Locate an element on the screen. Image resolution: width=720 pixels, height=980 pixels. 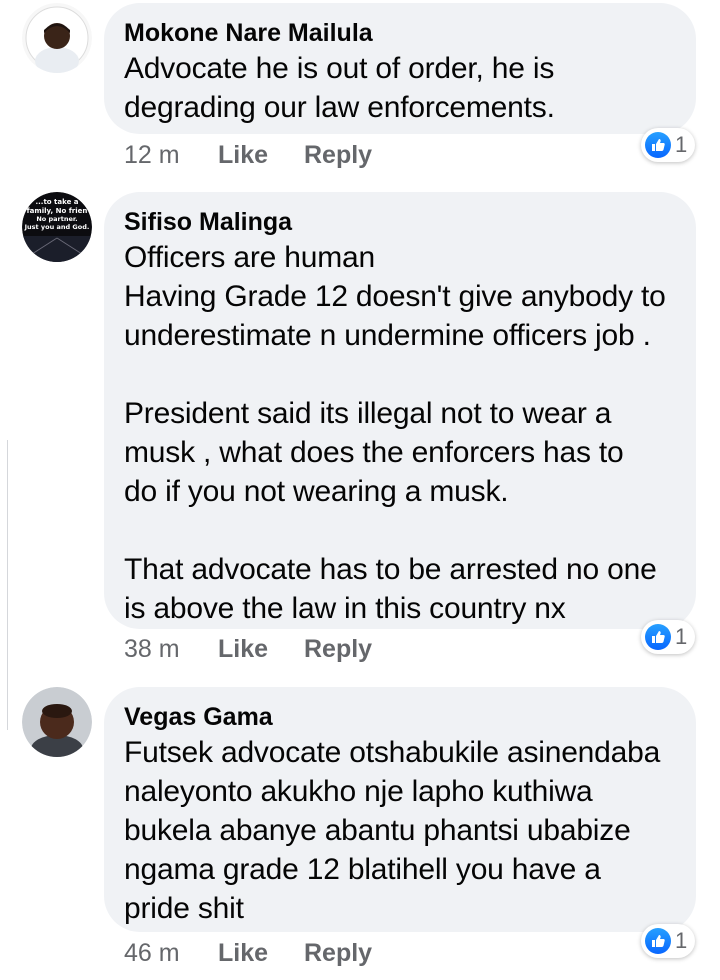
comment-timestamp: 46 m is located at coordinates (171, 953).